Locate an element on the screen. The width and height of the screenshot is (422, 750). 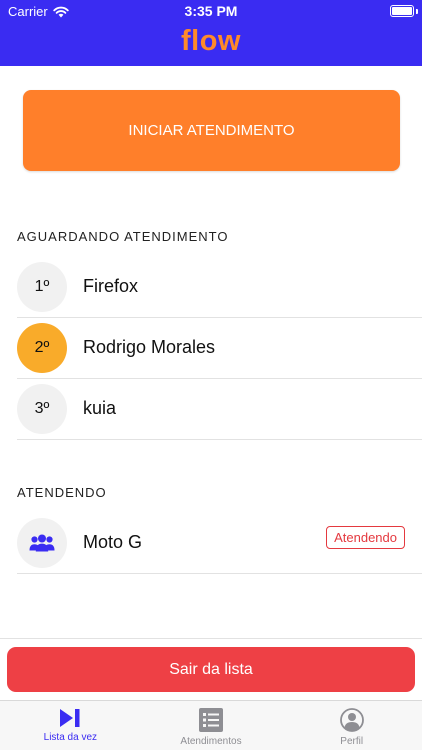
serving-section-title: ATENDENDO is located at coordinates (62, 492).